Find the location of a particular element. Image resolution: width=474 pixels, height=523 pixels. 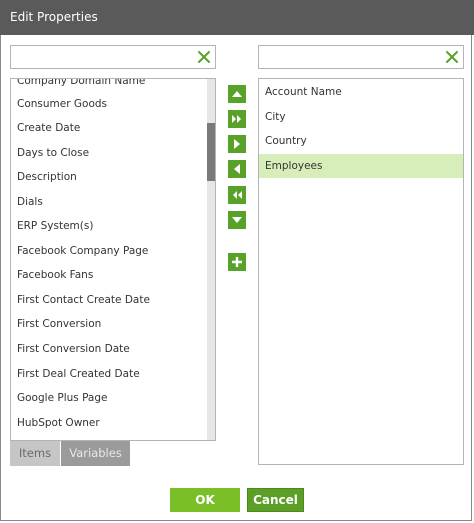

list-item: Google Plus Page is located at coordinates (109, 398).